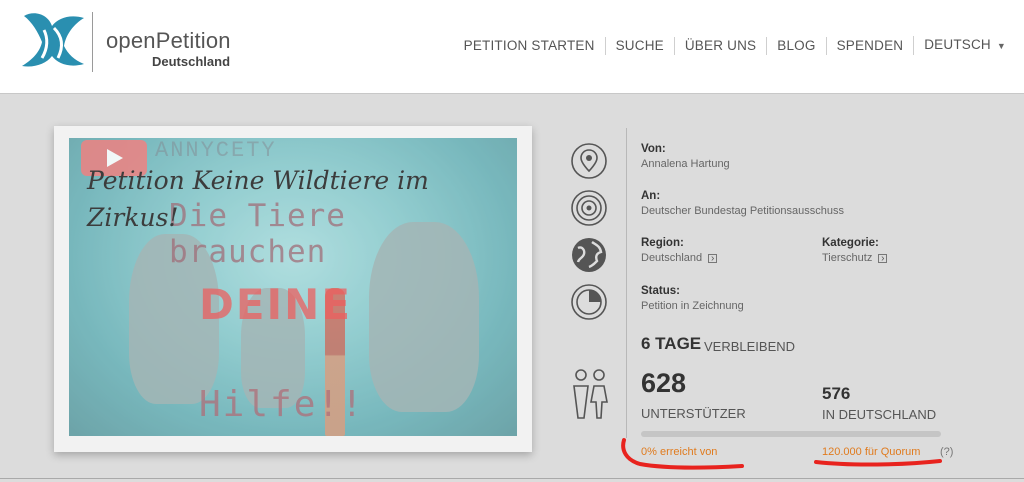 The width and height of the screenshot is (1024, 482). I want to click on brand-name: openPetition, so click(168, 41).